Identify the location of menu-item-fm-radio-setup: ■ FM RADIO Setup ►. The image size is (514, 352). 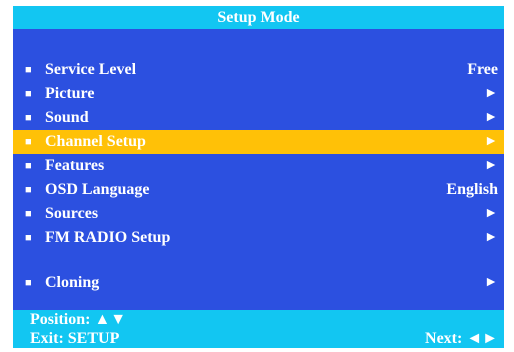
(258, 238).